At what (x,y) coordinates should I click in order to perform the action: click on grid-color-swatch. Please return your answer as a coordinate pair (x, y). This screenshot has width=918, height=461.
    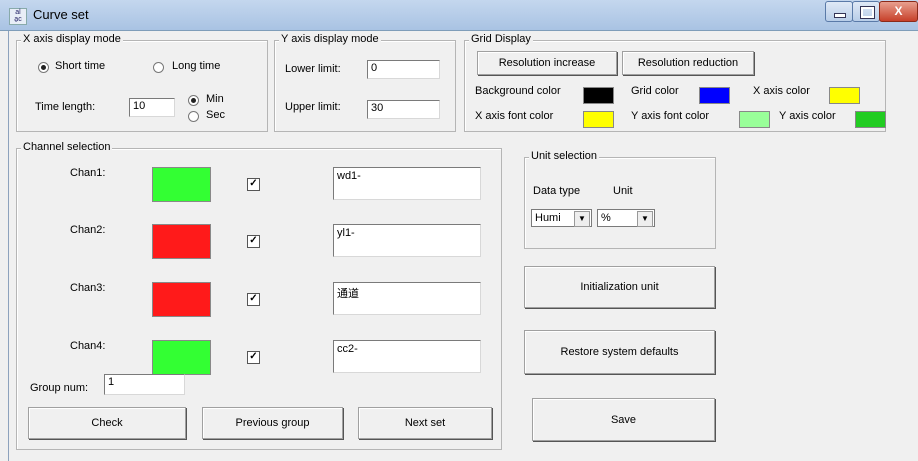
    Looking at the image, I should click on (714, 95).